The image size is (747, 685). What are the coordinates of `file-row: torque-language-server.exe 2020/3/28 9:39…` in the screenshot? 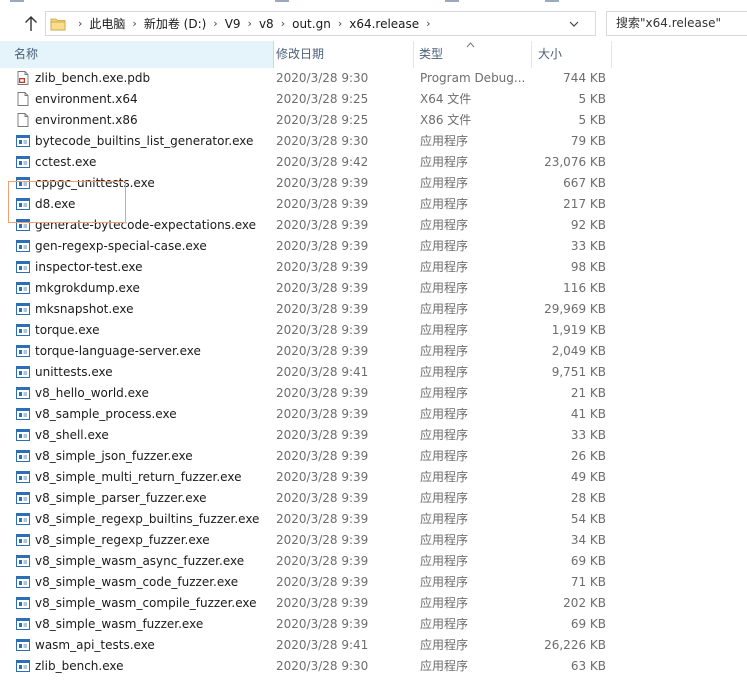 It's located at (373, 351).